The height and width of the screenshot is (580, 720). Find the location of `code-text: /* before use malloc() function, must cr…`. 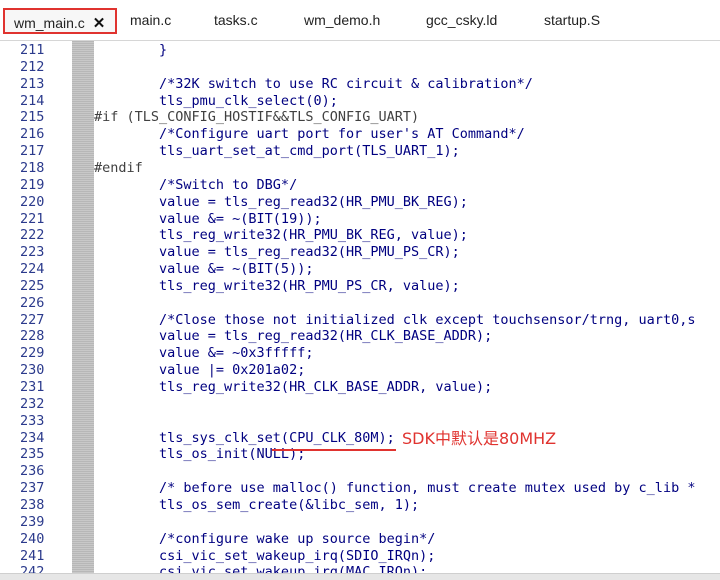

code-text: /* before use malloc() function, must cr… is located at coordinates (395, 488).